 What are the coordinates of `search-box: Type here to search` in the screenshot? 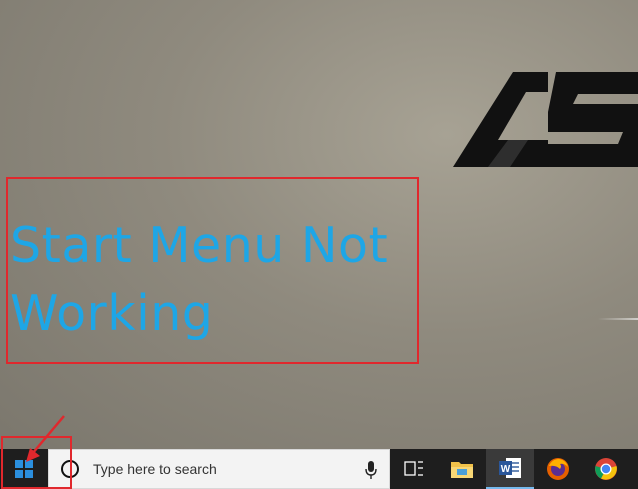 It's located at (219, 469).